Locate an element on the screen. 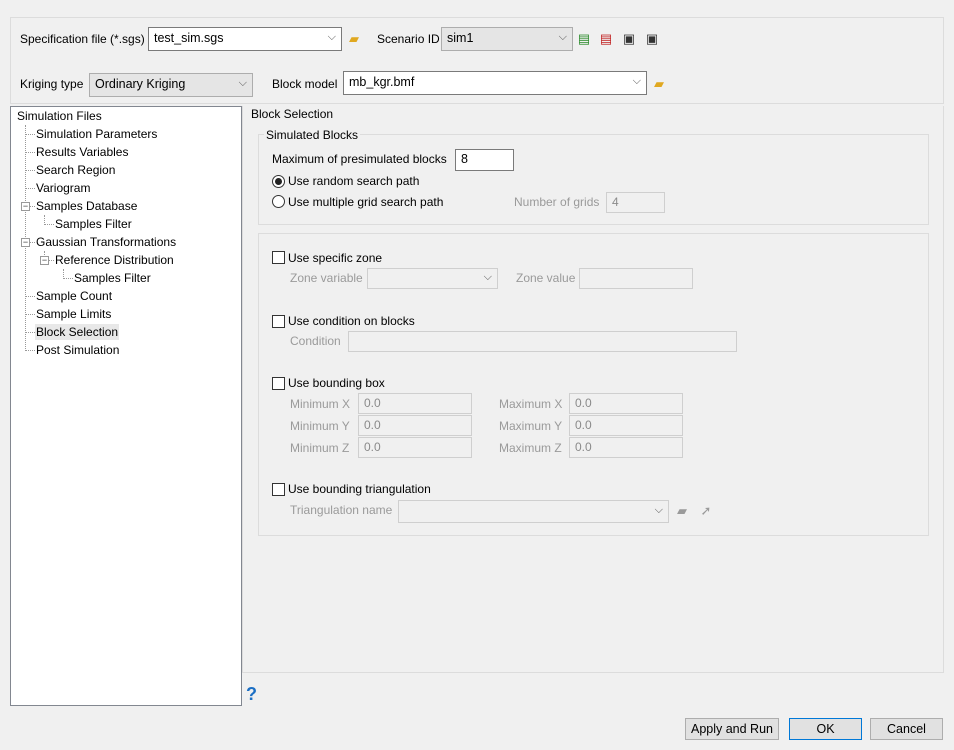 This screenshot has width=954, height=750. min-z-label: Minimum Z is located at coordinates (320, 448).